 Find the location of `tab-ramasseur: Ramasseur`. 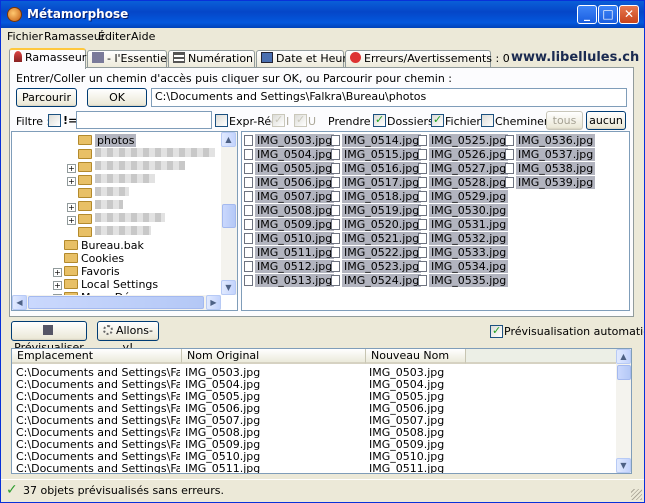

tab-ramasseur: Ramasseur is located at coordinates (47, 58).